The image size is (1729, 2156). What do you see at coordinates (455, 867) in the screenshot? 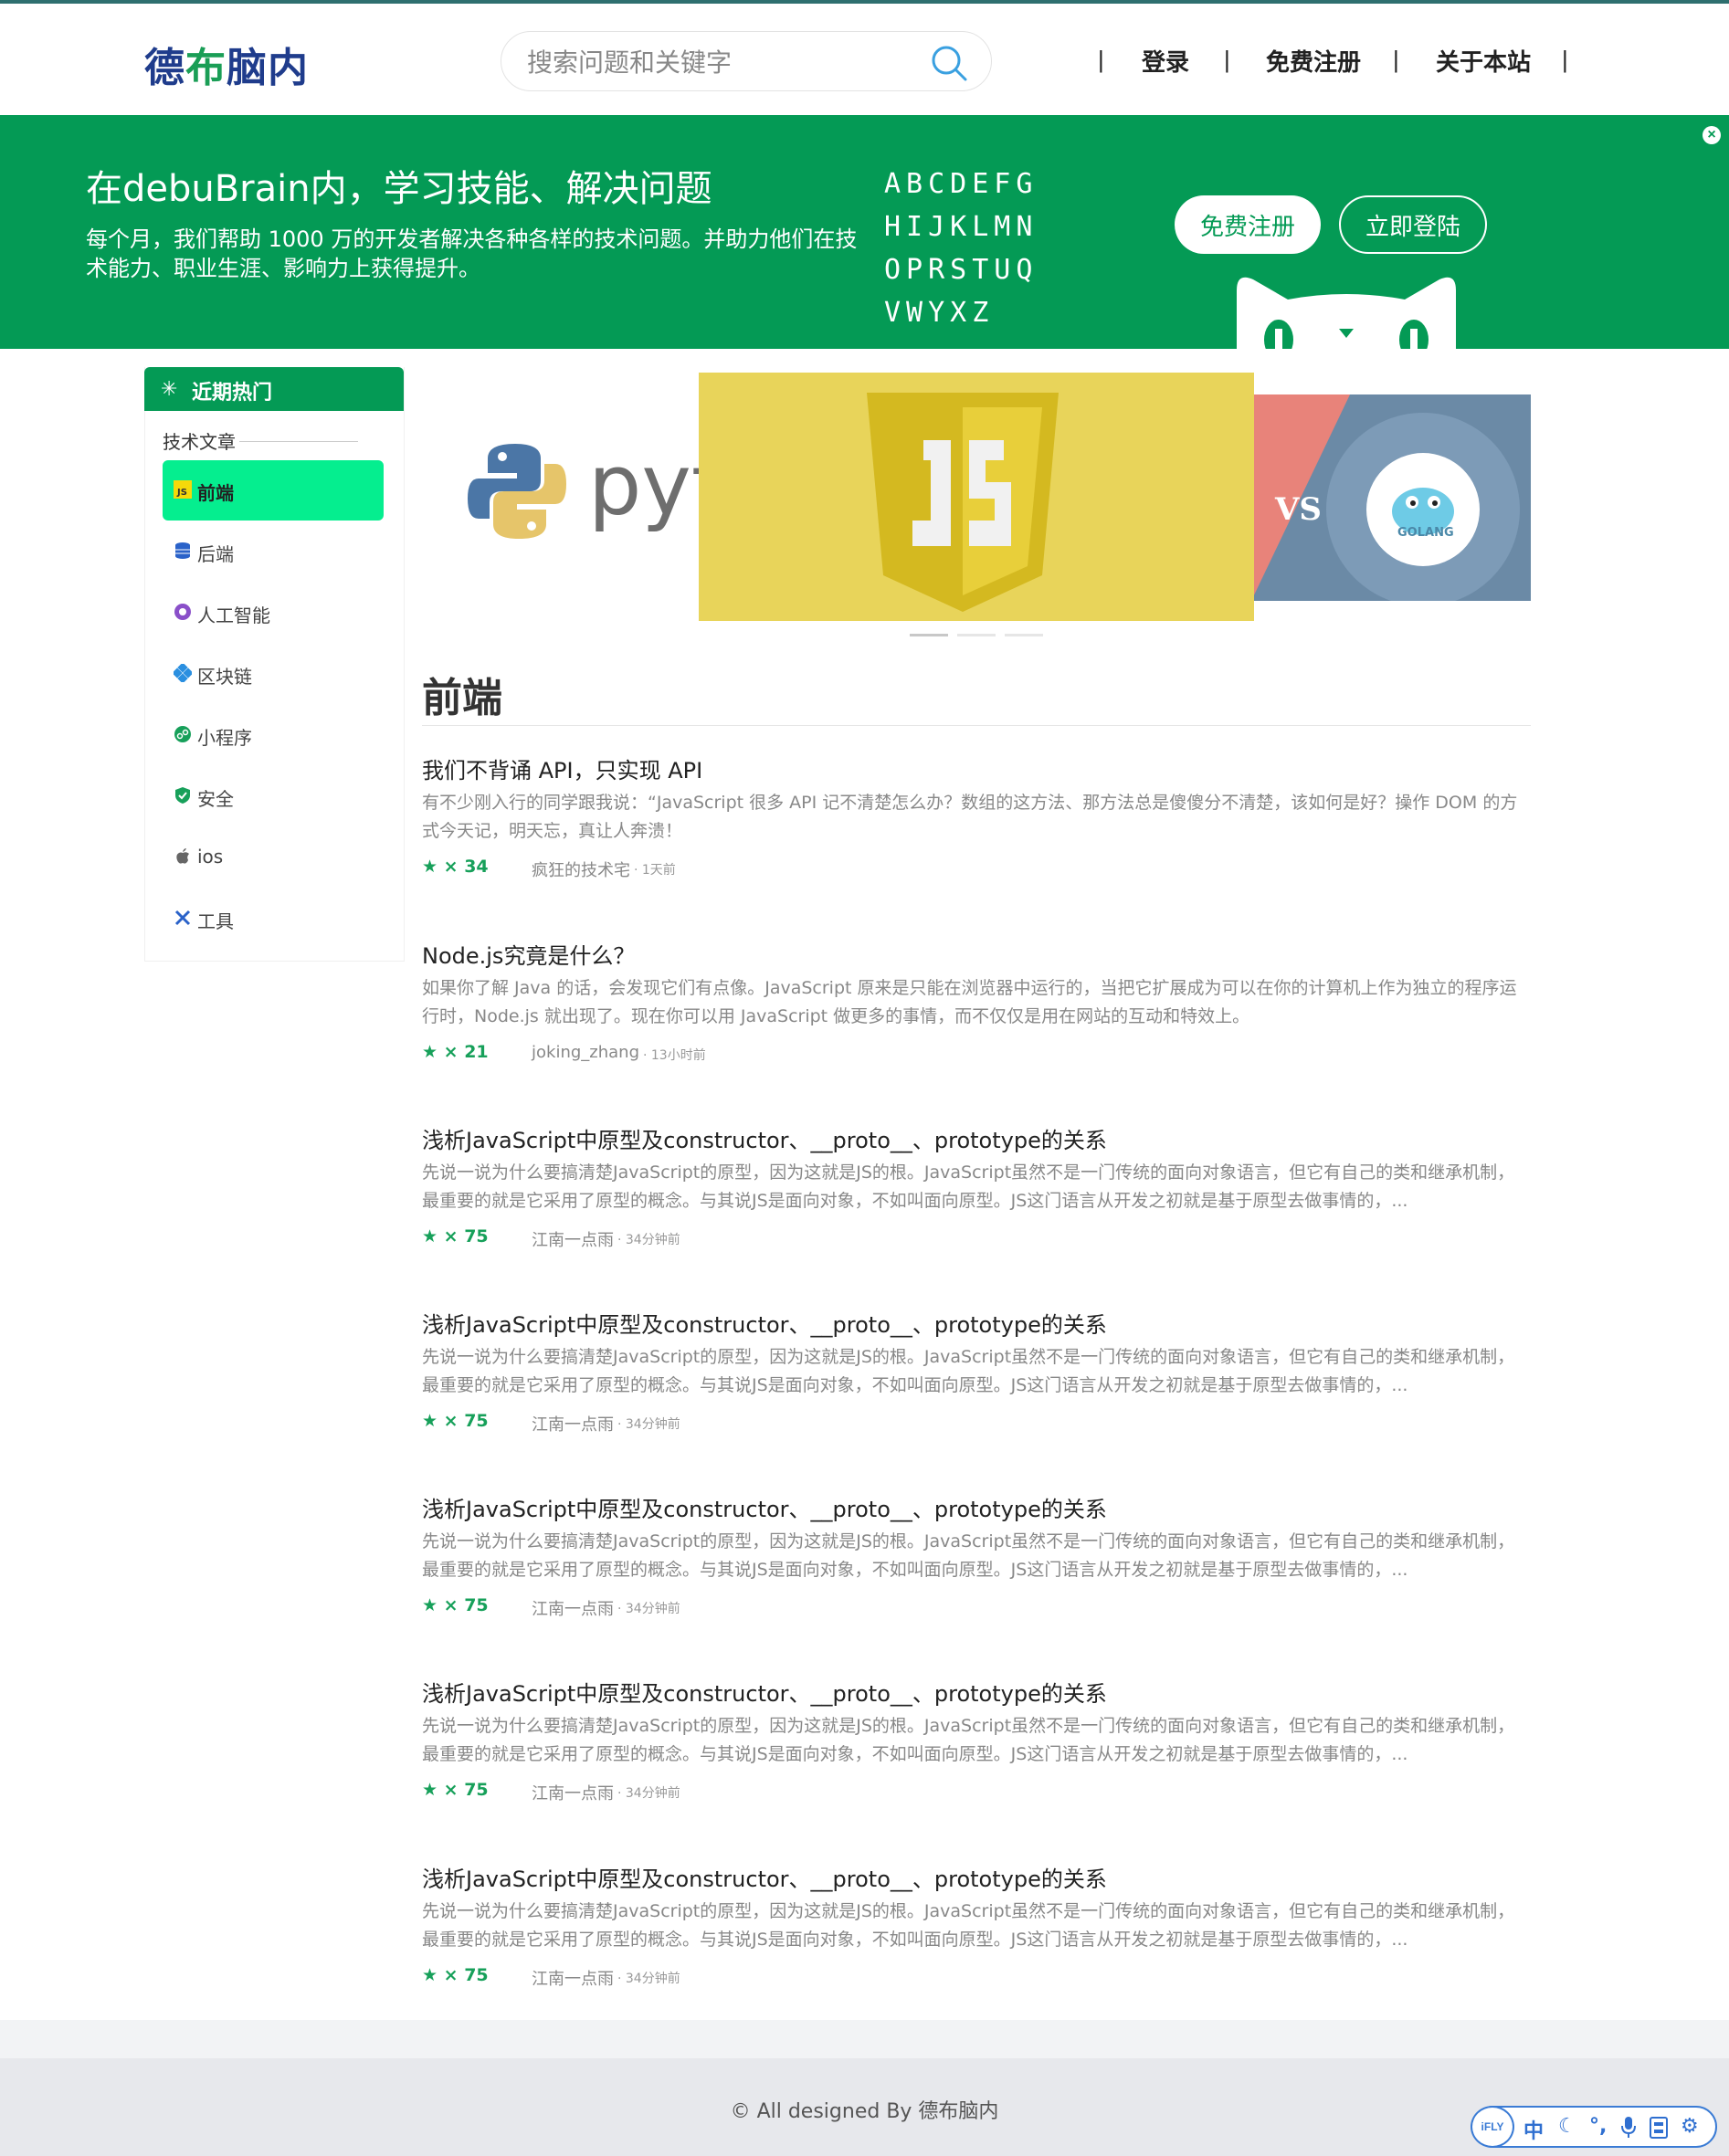
I see `article-stars: ★ × 34` at bounding box center [455, 867].